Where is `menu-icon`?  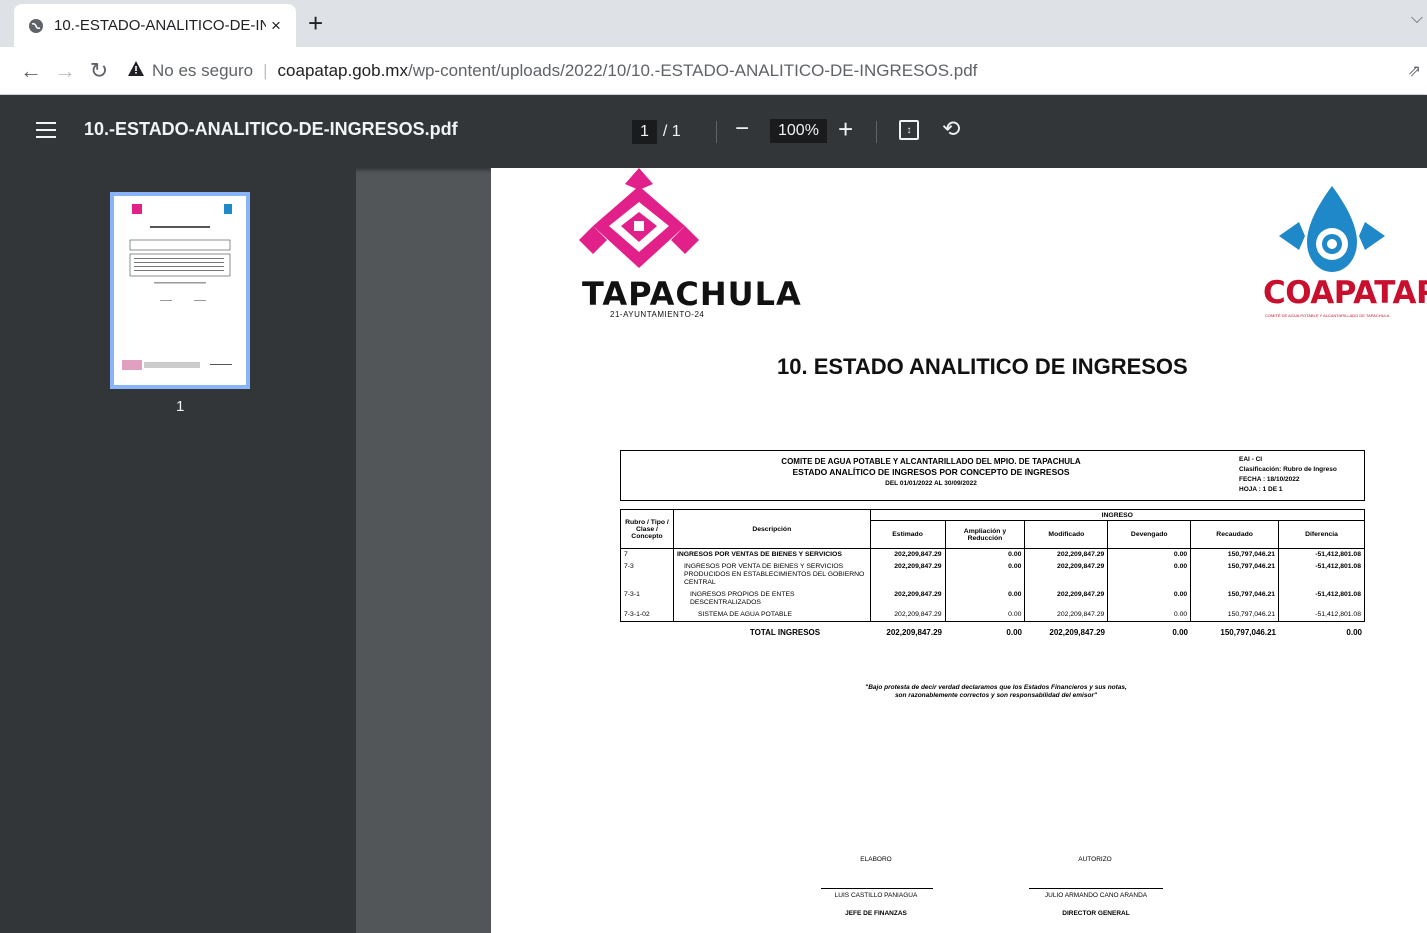 menu-icon is located at coordinates (46, 130).